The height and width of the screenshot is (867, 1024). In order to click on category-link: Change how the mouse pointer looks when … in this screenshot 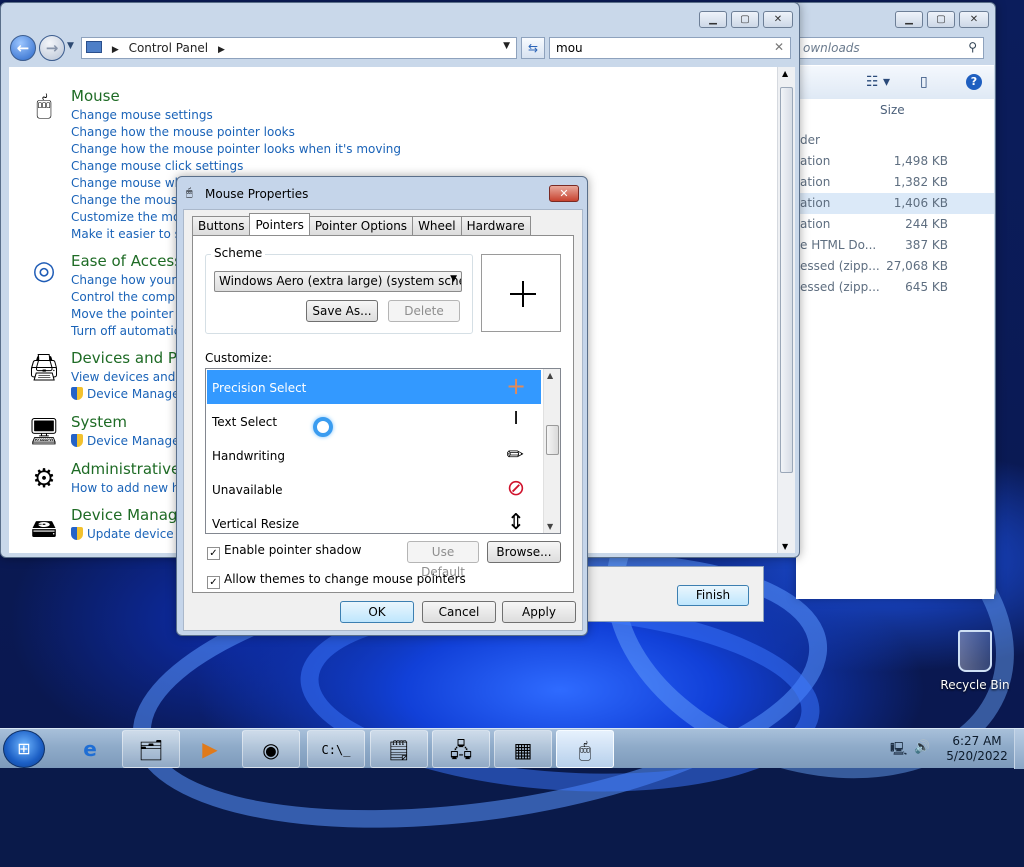, I will do `click(236, 149)`.